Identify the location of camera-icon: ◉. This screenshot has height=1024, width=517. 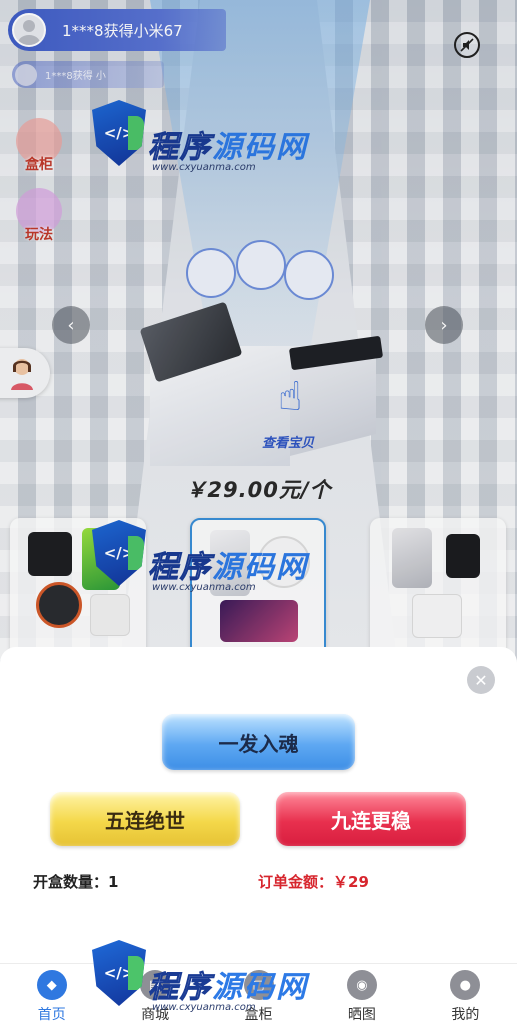
(361, 985).